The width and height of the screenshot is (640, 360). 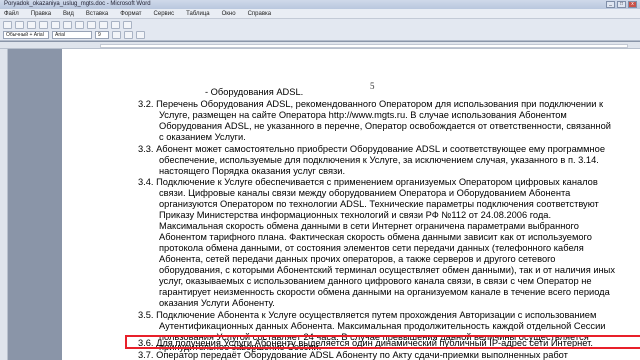 What do you see at coordinates (103, 24) in the screenshot?
I see `paste-icon` at bounding box center [103, 24].